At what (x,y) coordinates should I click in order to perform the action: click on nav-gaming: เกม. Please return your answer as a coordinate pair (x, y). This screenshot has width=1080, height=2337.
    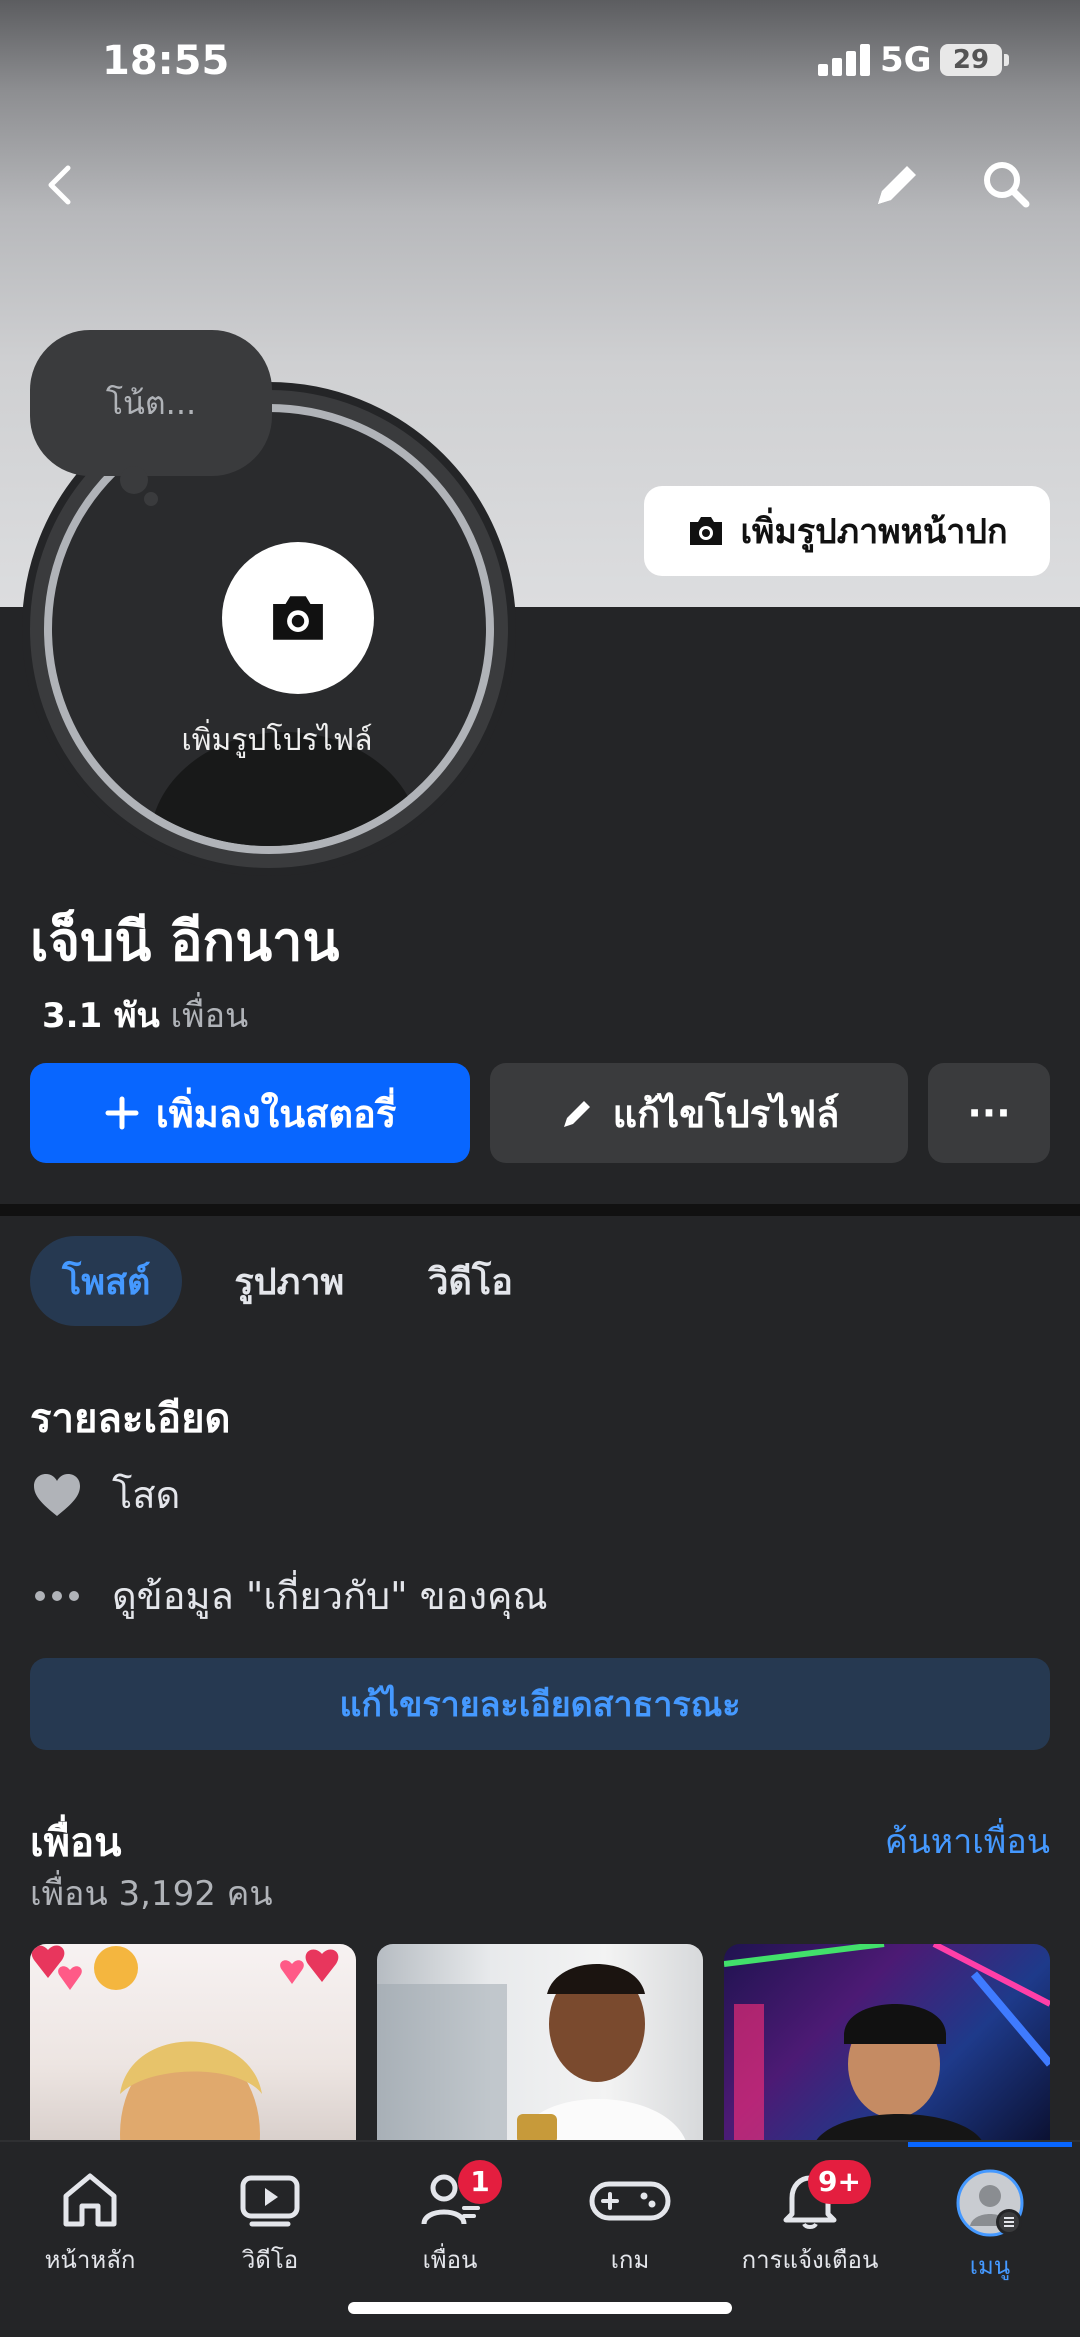
    Looking at the image, I should click on (630, 2223).